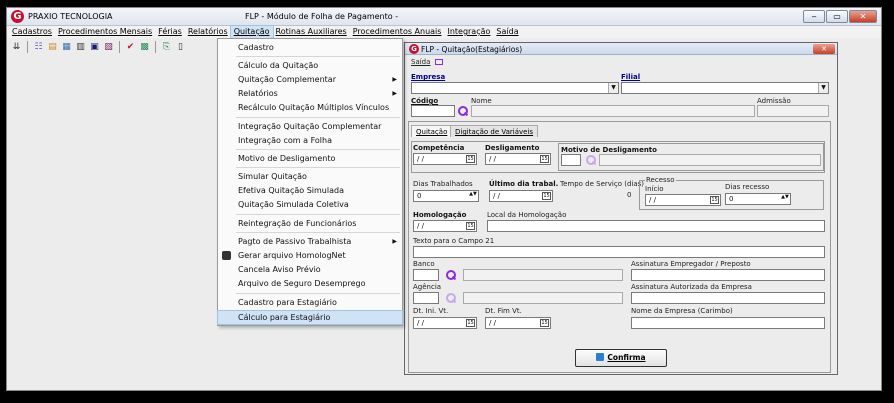 This screenshot has width=894, height=403. Describe the element at coordinates (837, 16) in the screenshot. I see `restore-button: ▭` at that location.